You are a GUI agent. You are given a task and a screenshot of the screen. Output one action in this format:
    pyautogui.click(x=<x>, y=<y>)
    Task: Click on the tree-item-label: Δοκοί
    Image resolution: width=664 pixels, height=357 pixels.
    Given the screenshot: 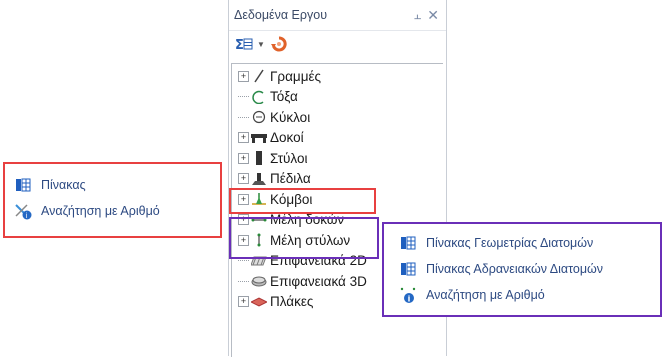 What is the action you would take?
    pyautogui.click(x=287, y=138)
    